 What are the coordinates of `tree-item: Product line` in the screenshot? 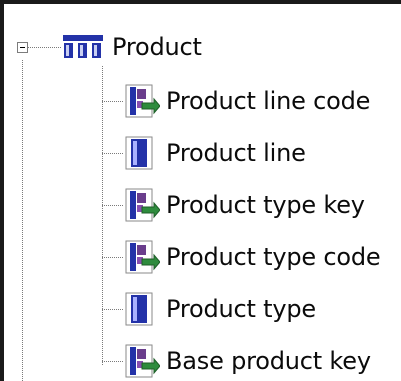 It's located at (215, 153).